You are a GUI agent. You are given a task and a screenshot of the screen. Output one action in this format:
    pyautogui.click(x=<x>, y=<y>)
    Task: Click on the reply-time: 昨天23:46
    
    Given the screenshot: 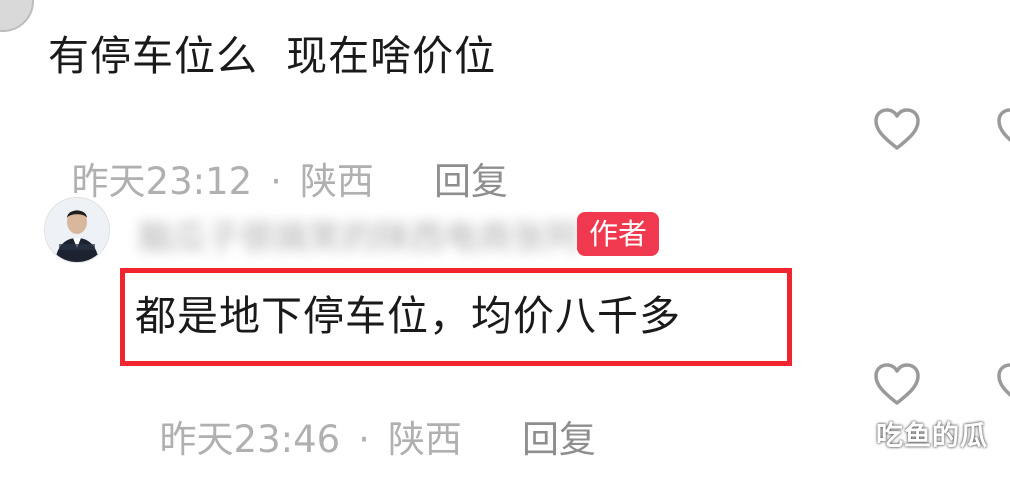 What is the action you would take?
    pyautogui.click(x=250, y=439)
    